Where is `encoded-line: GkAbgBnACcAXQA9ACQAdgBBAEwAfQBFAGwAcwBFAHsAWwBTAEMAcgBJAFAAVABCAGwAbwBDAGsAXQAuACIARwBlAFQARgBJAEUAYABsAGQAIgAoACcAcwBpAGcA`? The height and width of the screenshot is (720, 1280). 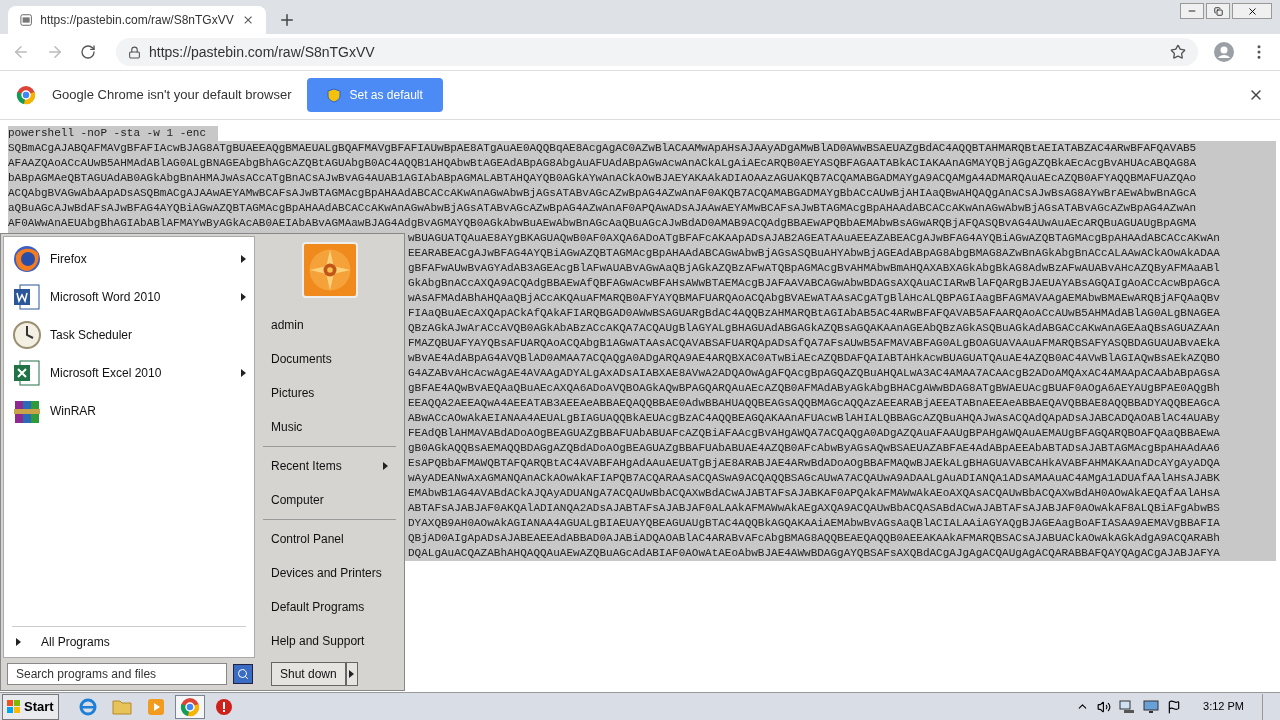 encoded-line: GkAbgBnACcAXQA9ACQAdgBBAEwAfQBFAGwAcwBFAHsAWwBTAEMAcgBJAFAAVABCAGwAbwBDAGsAXQAuACIARwBlAFQARgBJAEUAYABsAGQAIgAoACcAcwBpAGcA is located at coordinates (814, 283).